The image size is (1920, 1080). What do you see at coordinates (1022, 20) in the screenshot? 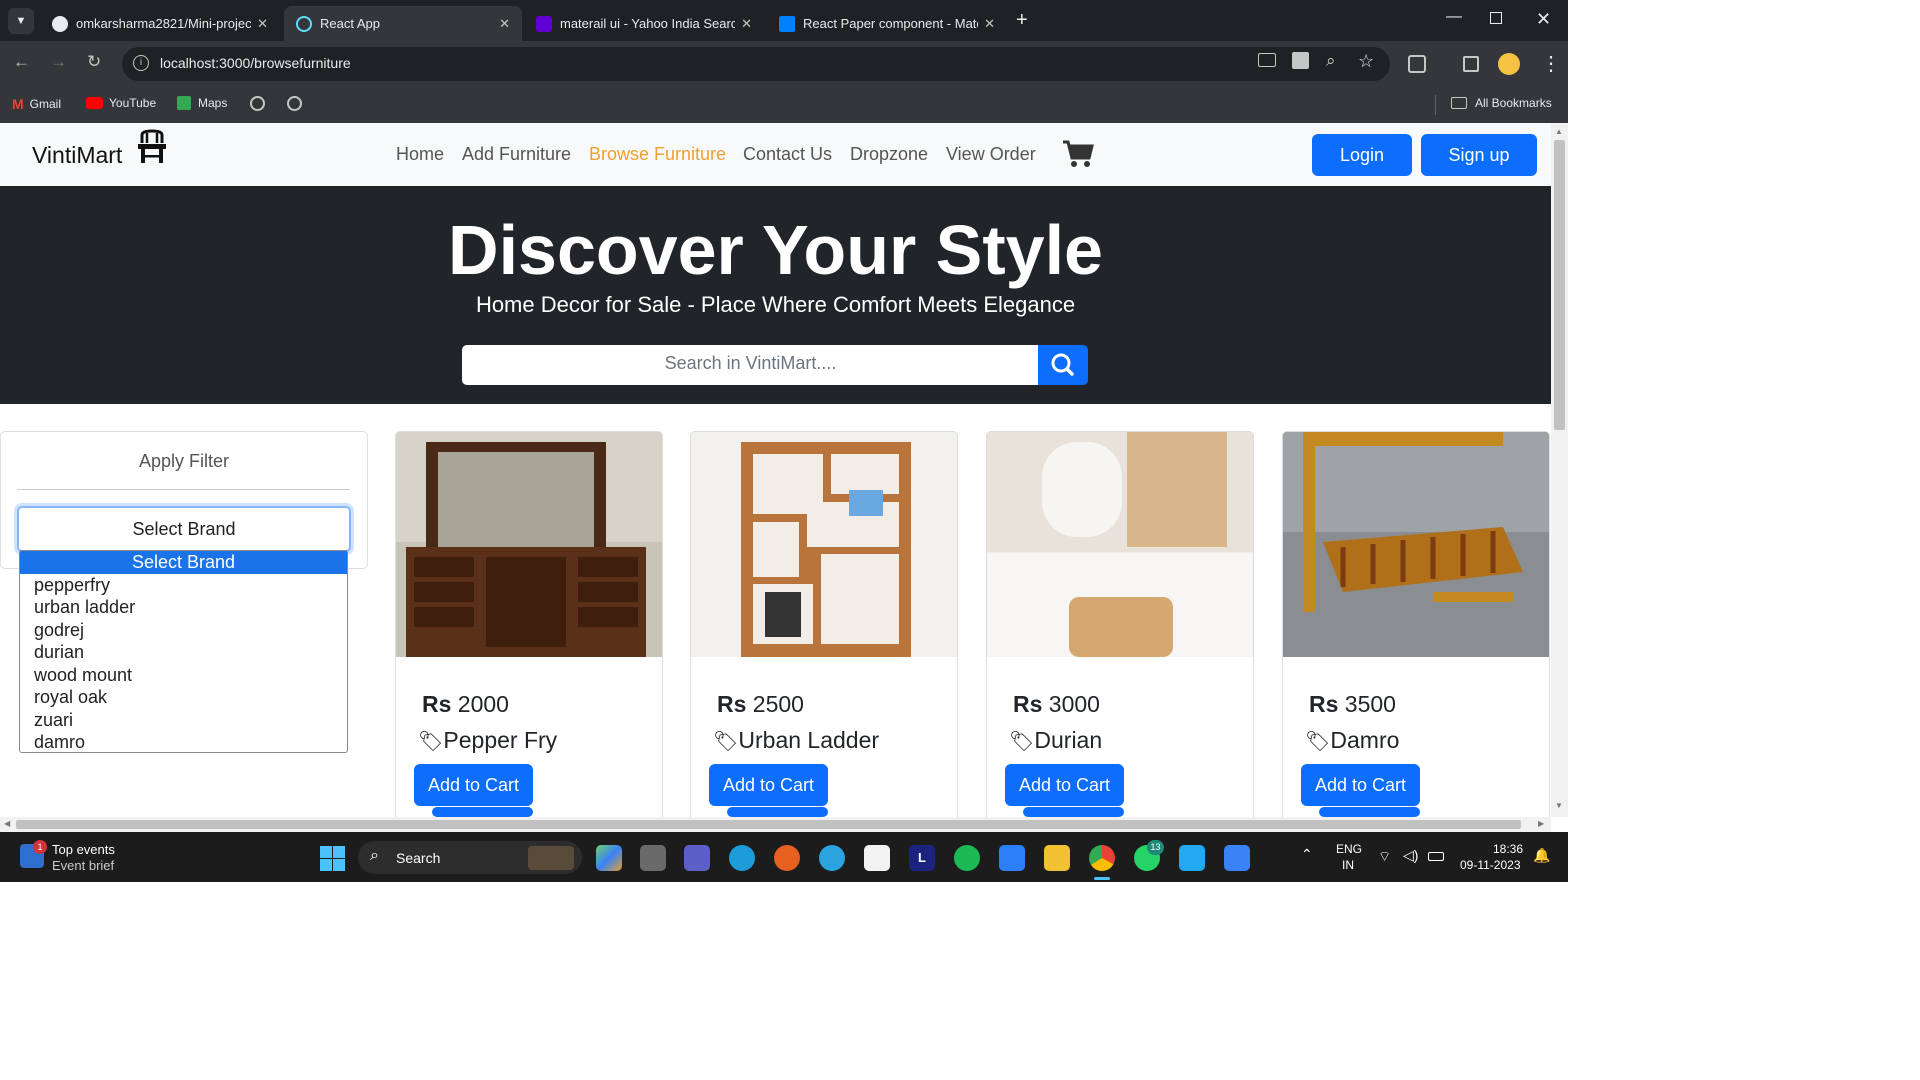
I see `new-tab-button: +` at bounding box center [1022, 20].